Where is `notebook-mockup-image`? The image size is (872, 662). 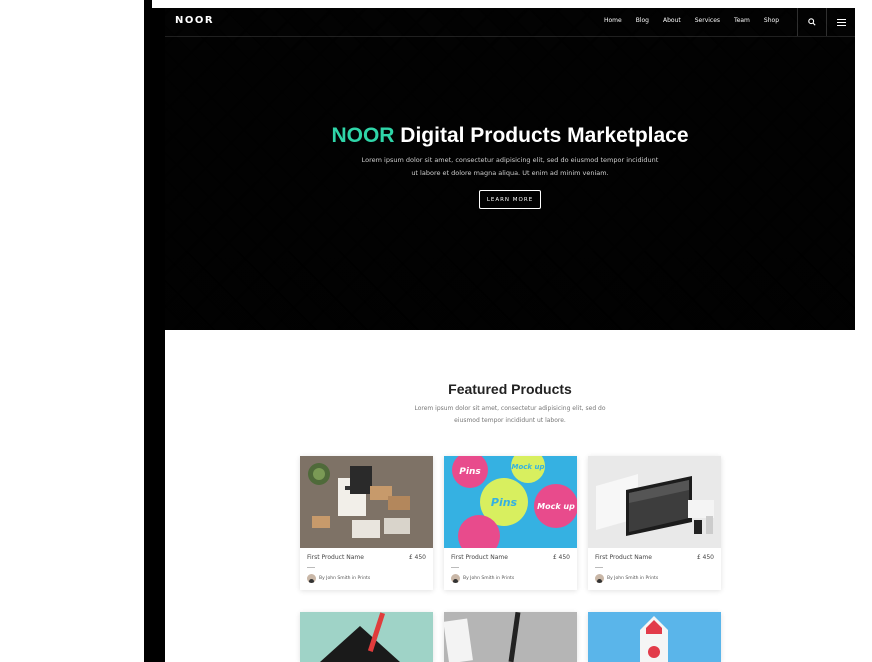 notebook-mockup-image is located at coordinates (366, 637).